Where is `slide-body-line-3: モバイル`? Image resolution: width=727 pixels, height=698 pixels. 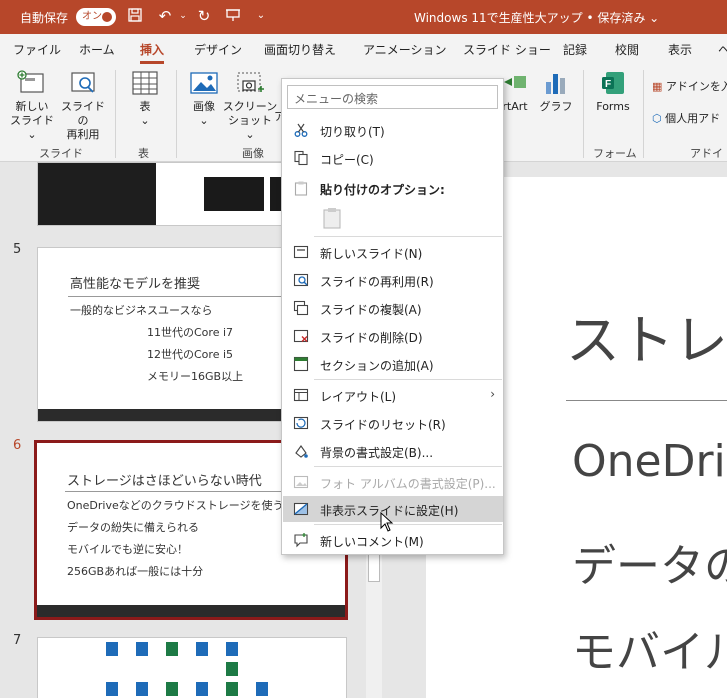
slide-body-line-3: モバイル is located at coordinates (649, 648).